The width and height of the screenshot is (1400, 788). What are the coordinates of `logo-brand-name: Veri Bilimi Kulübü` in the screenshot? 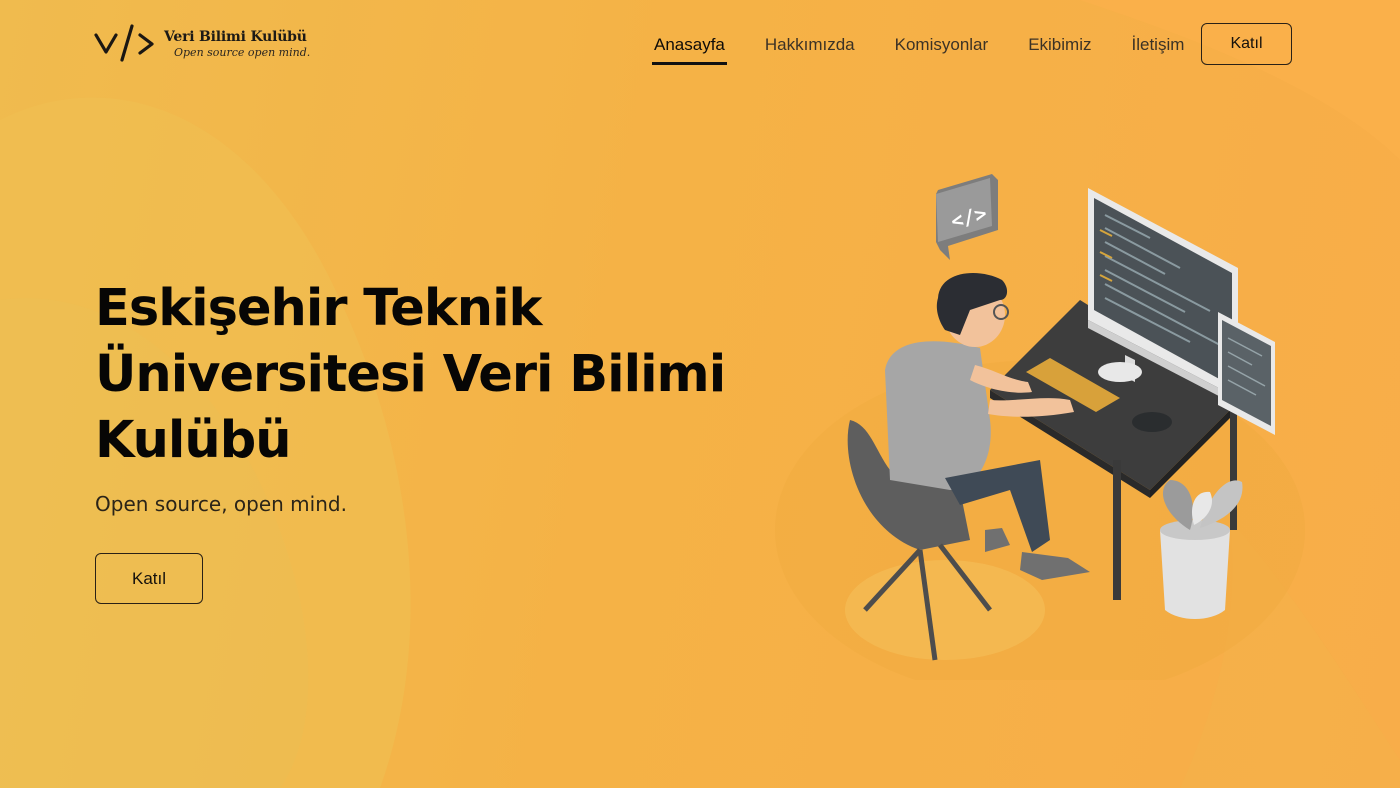 It's located at (235, 37).